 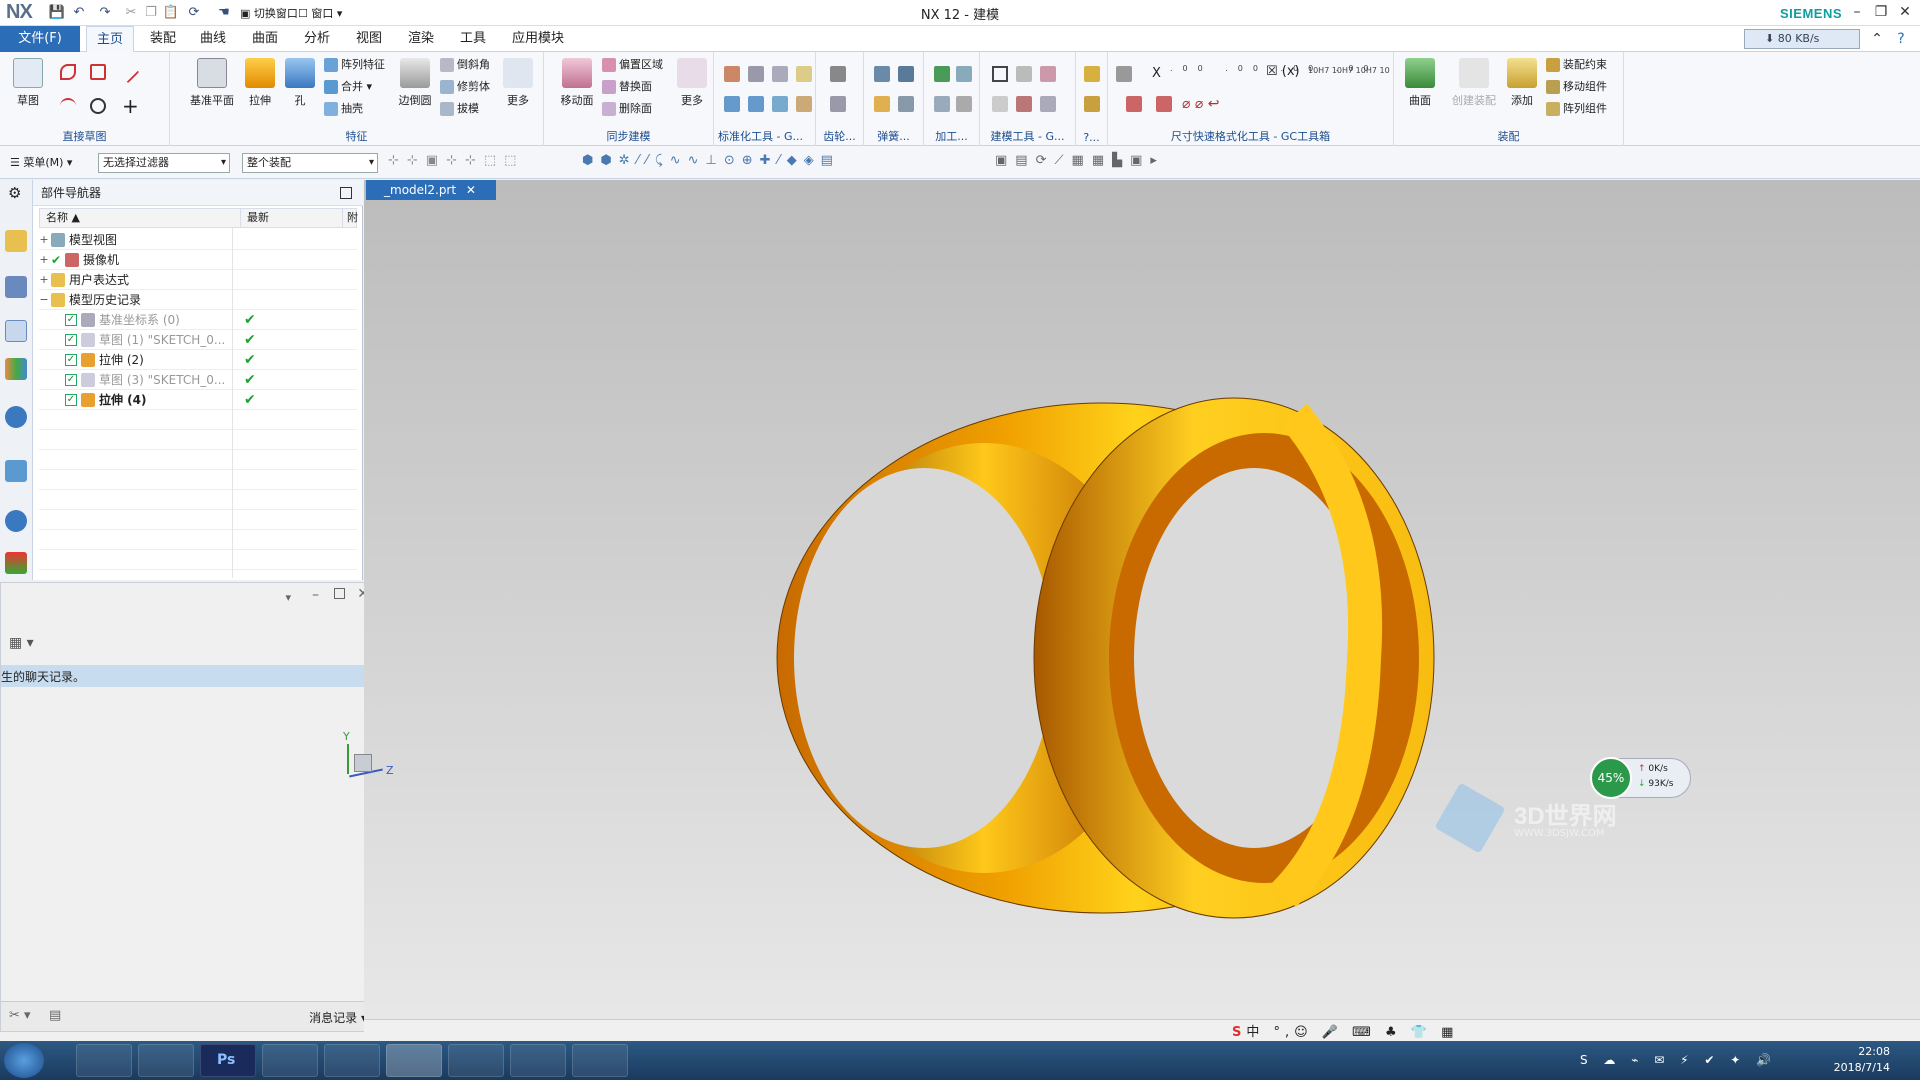 What do you see at coordinates (310, 163) in the screenshot?
I see `selection-scope-dropdown: 整个装配` at bounding box center [310, 163].